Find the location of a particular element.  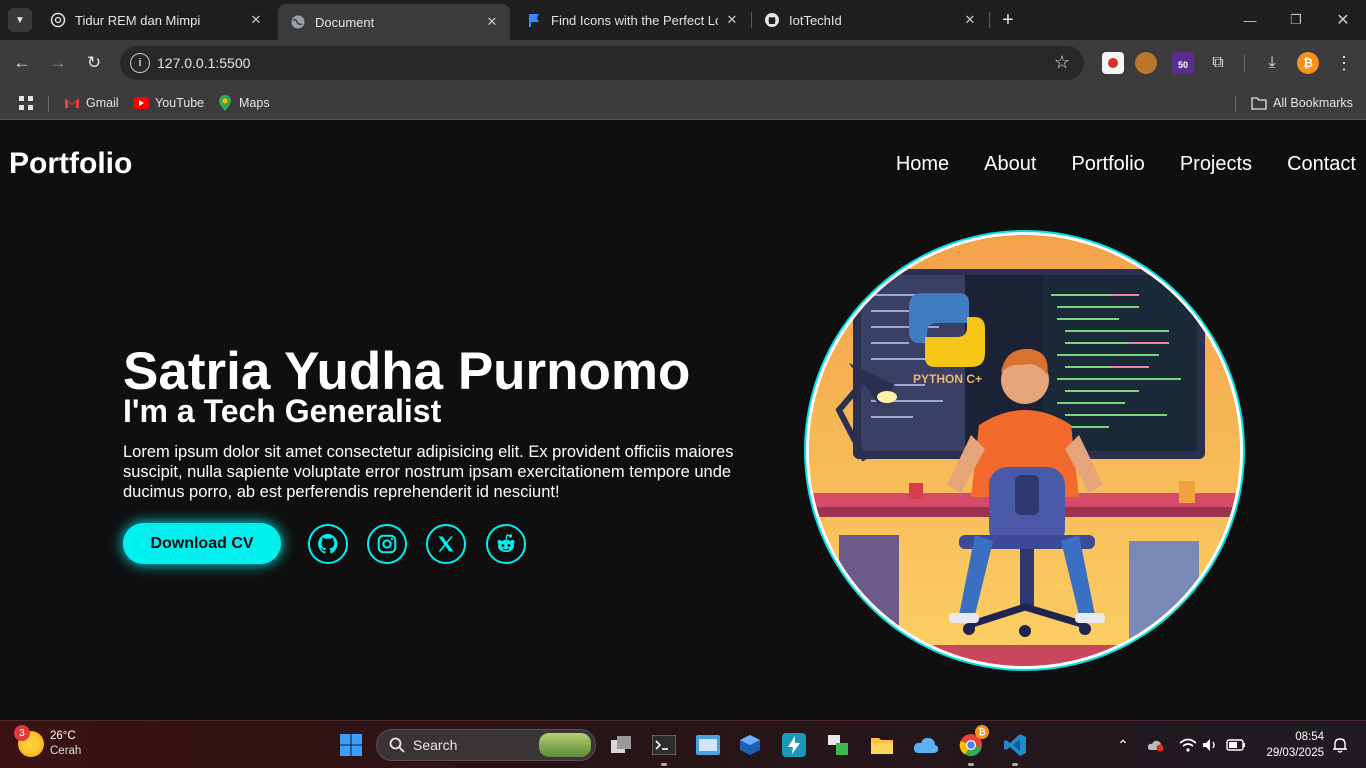

tab-title: Find Icons with the Perfect Look is located at coordinates (634, 20).